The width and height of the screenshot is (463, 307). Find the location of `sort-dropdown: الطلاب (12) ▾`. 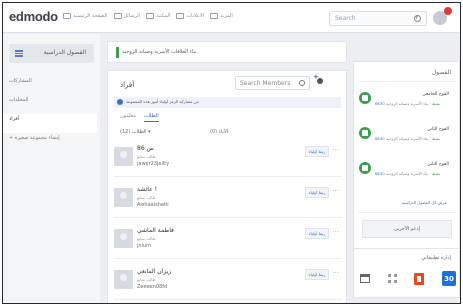

sort-dropdown: الطلاب (12) ▾ is located at coordinates (135, 132).